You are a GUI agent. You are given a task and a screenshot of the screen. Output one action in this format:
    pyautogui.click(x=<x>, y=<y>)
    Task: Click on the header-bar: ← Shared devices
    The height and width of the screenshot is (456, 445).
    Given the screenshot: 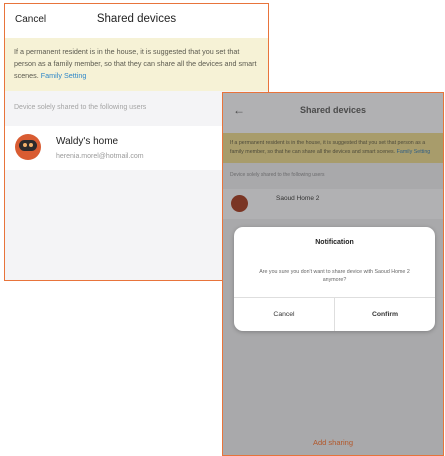 What is the action you would take?
    pyautogui.click(x=333, y=113)
    